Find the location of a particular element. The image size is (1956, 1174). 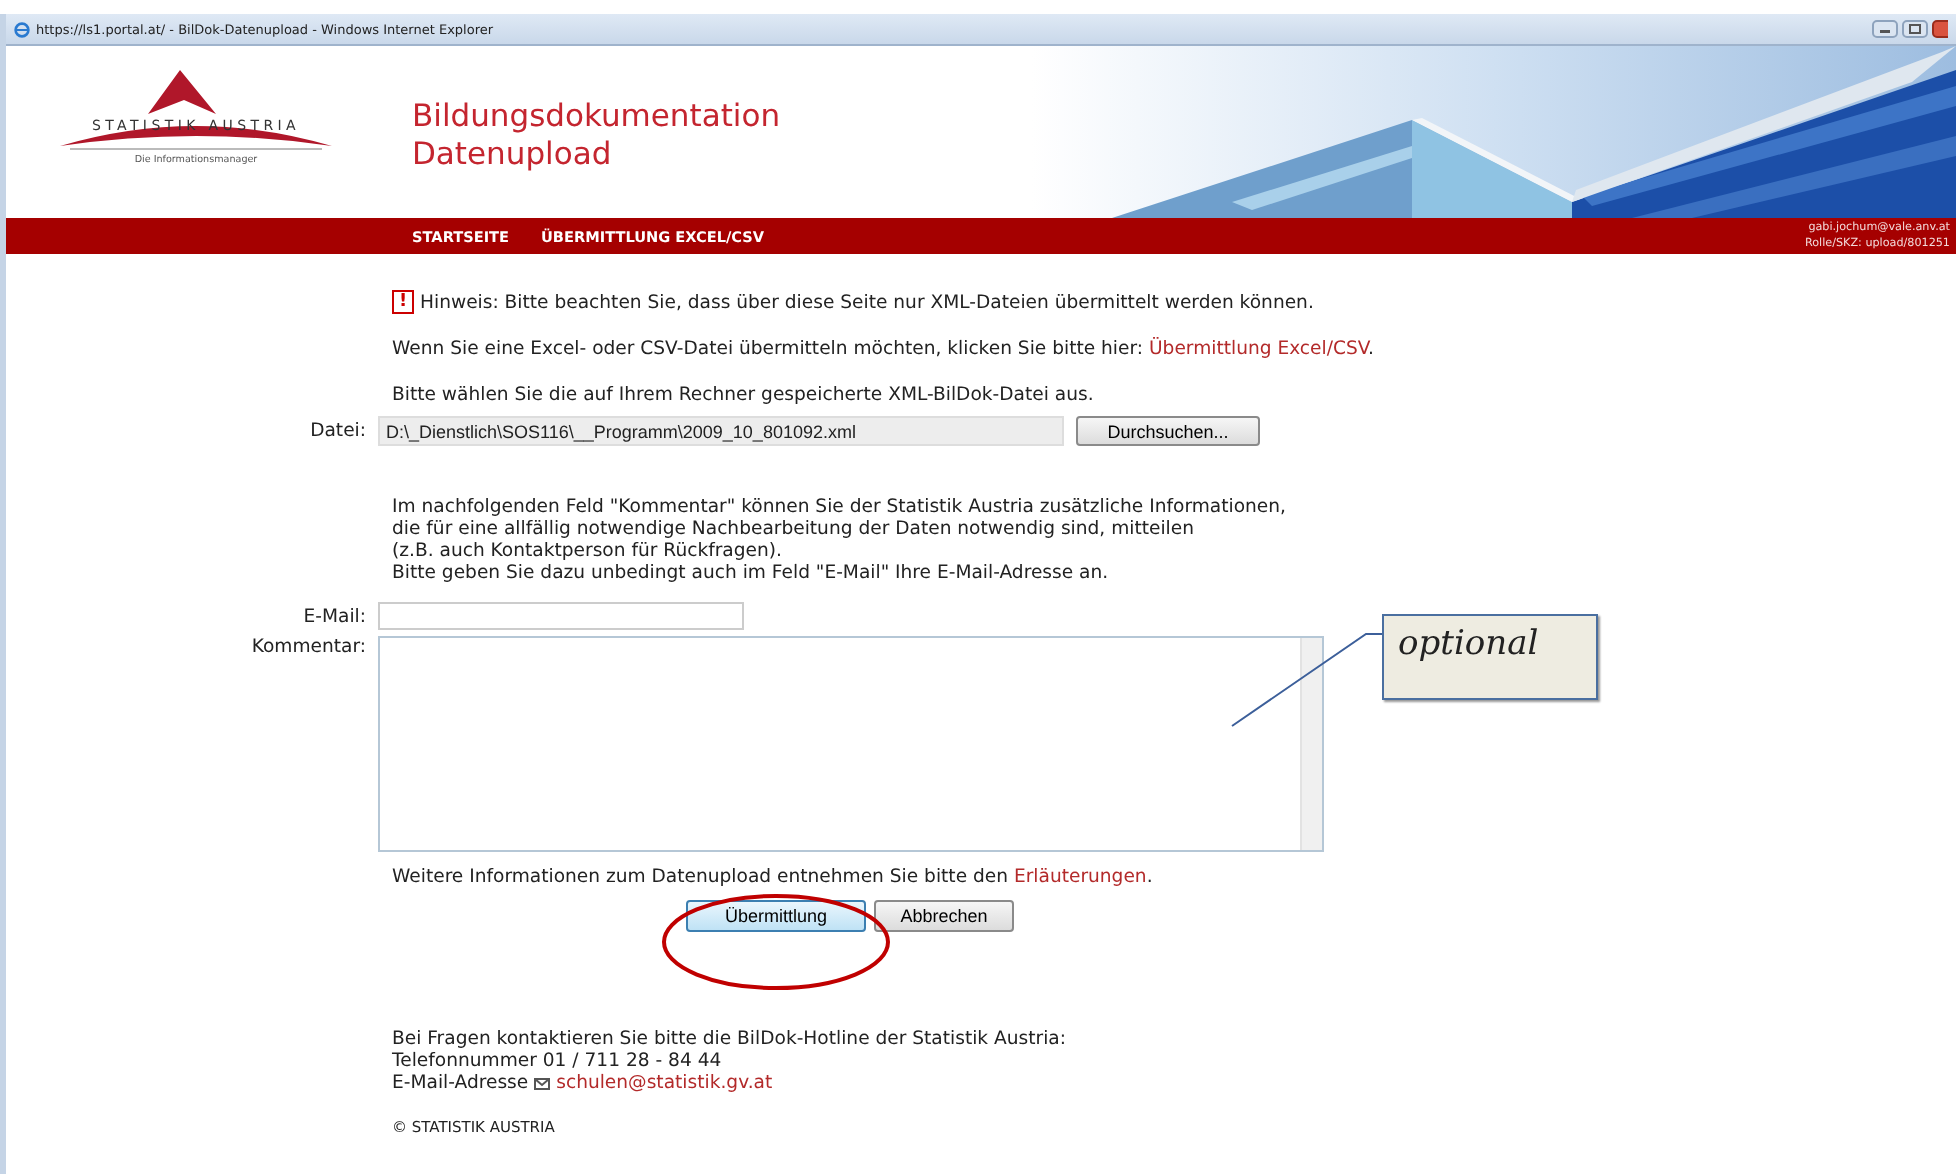

page-title: Datenupload is located at coordinates (513, 155).